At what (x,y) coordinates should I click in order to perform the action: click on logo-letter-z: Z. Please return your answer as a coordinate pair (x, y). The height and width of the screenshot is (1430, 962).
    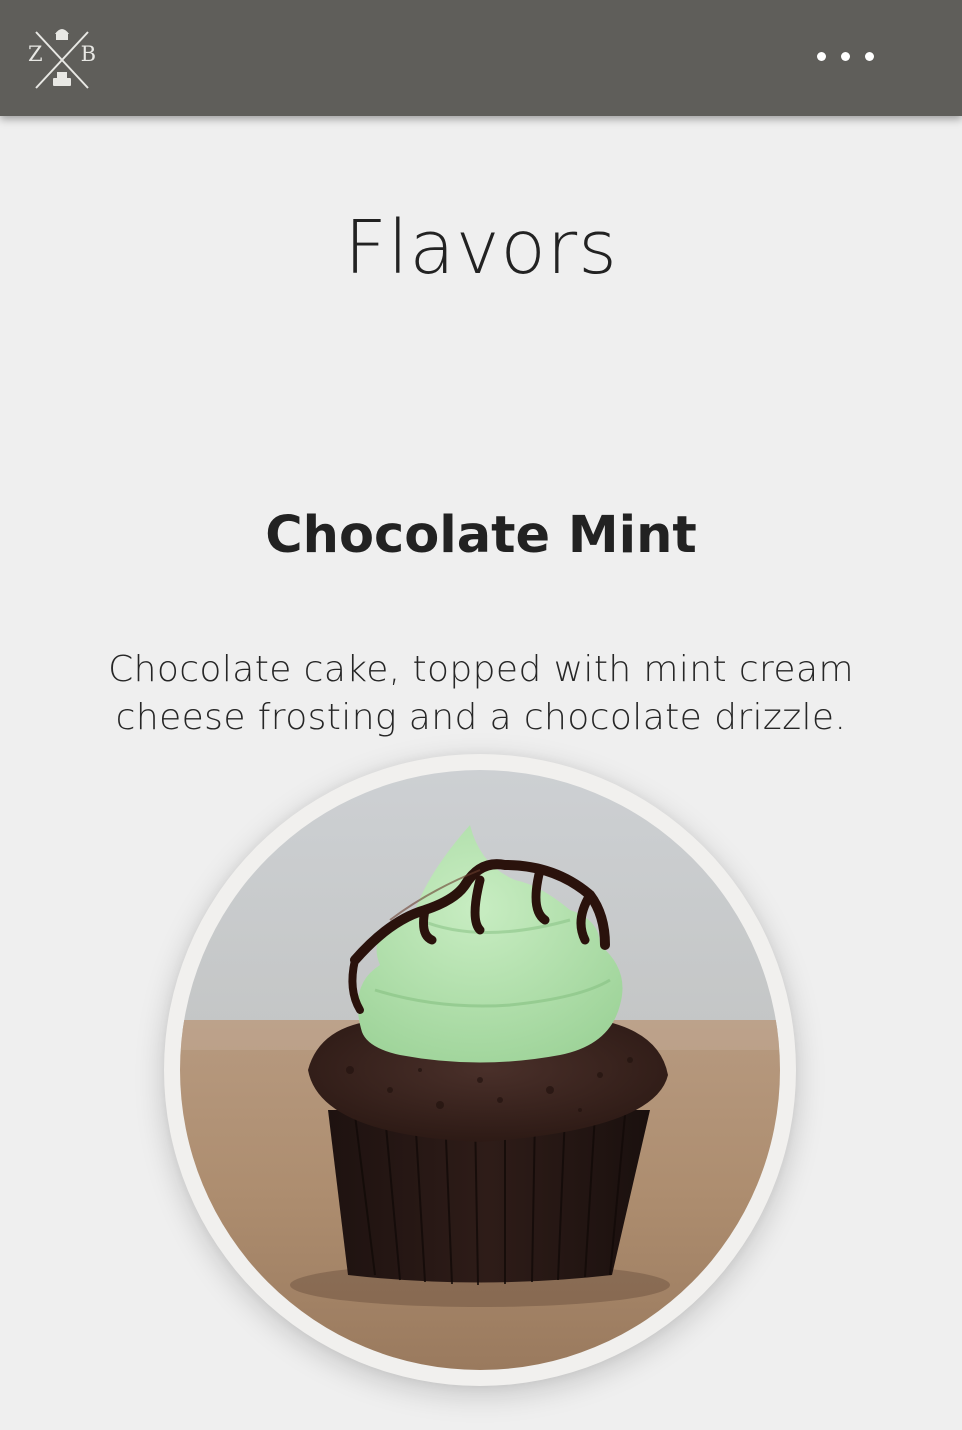
    Looking at the image, I should click on (35, 54).